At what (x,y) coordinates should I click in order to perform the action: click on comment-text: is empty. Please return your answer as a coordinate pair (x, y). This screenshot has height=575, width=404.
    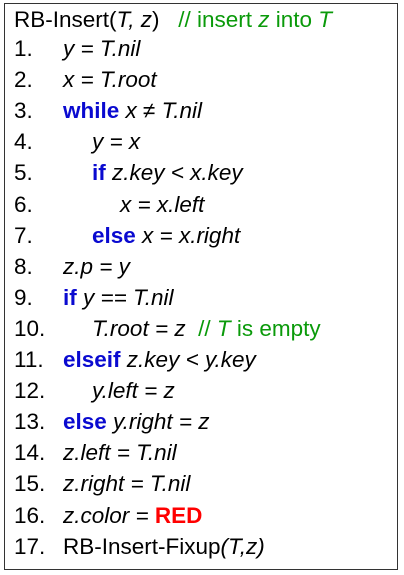
    Looking at the image, I should click on (275, 328).